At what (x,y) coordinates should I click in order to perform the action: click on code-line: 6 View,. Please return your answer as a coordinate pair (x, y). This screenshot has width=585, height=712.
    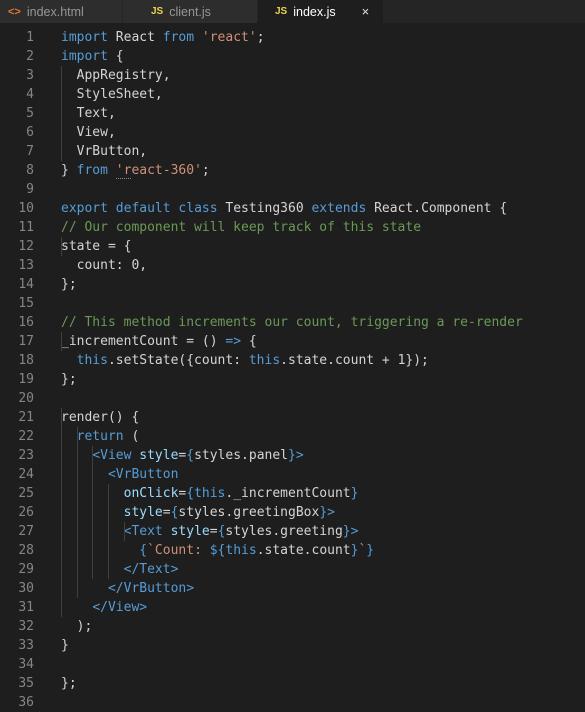
    Looking at the image, I should click on (292, 132).